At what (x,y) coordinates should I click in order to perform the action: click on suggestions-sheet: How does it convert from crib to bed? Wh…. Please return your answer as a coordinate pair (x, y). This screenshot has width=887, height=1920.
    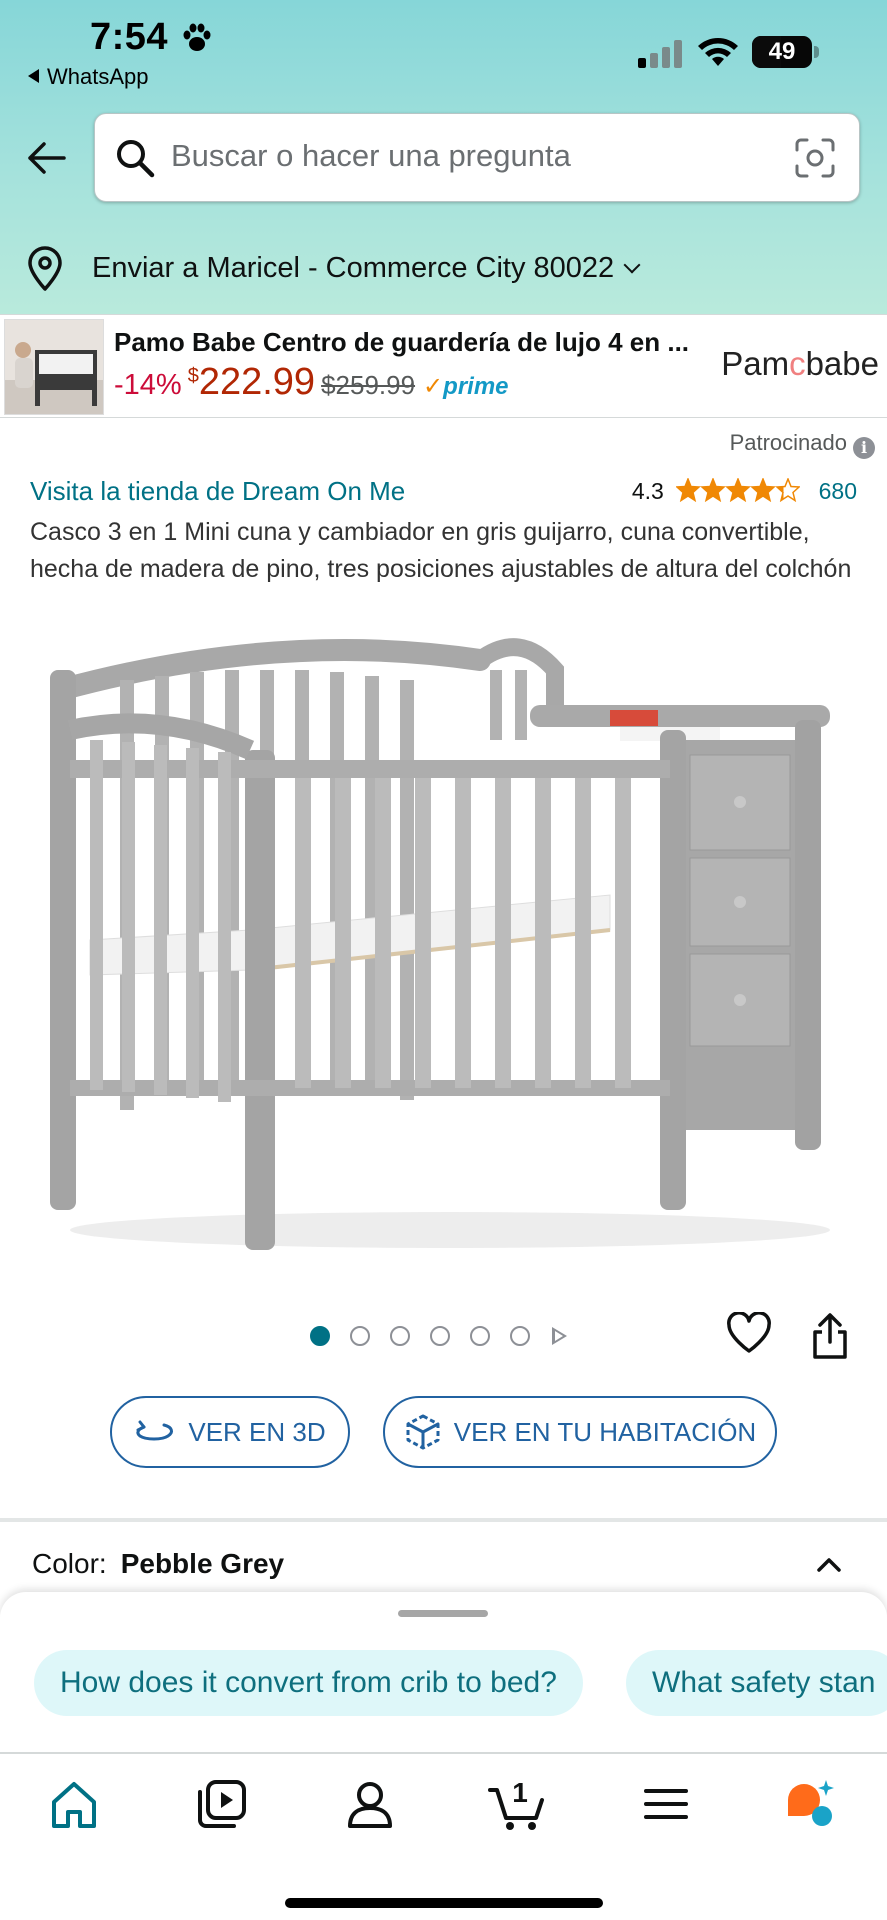
    Looking at the image, I should click on (443, 1672).